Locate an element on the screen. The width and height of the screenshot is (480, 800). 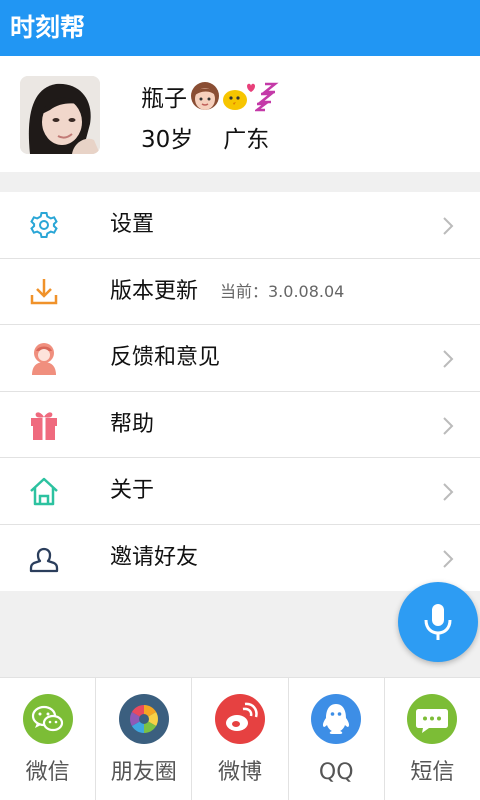
avatar-photo is located at coordinates (60, 115).